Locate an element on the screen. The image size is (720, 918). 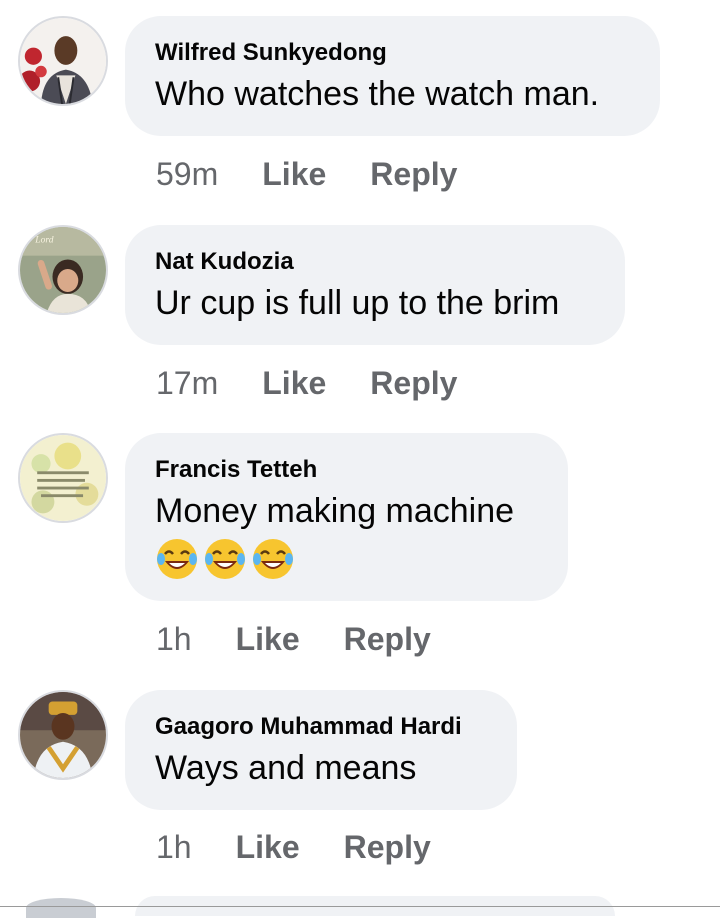
divider is located at coordinates (360, 906).